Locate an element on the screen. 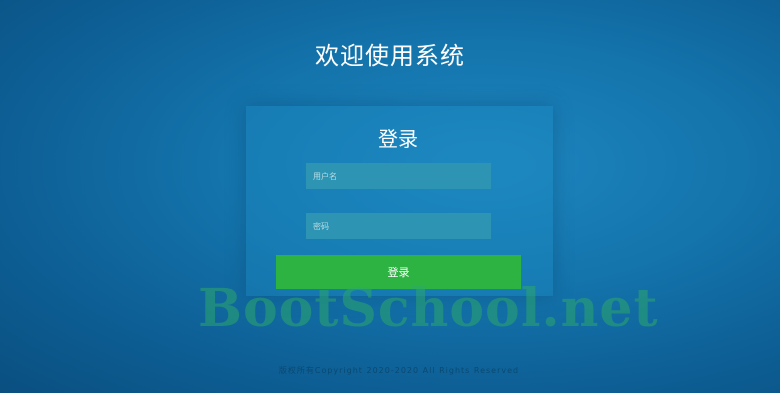 This screenshot has height=393, width=780. page-title: 欢迎使用系统 is located at coordinates (390, 56).